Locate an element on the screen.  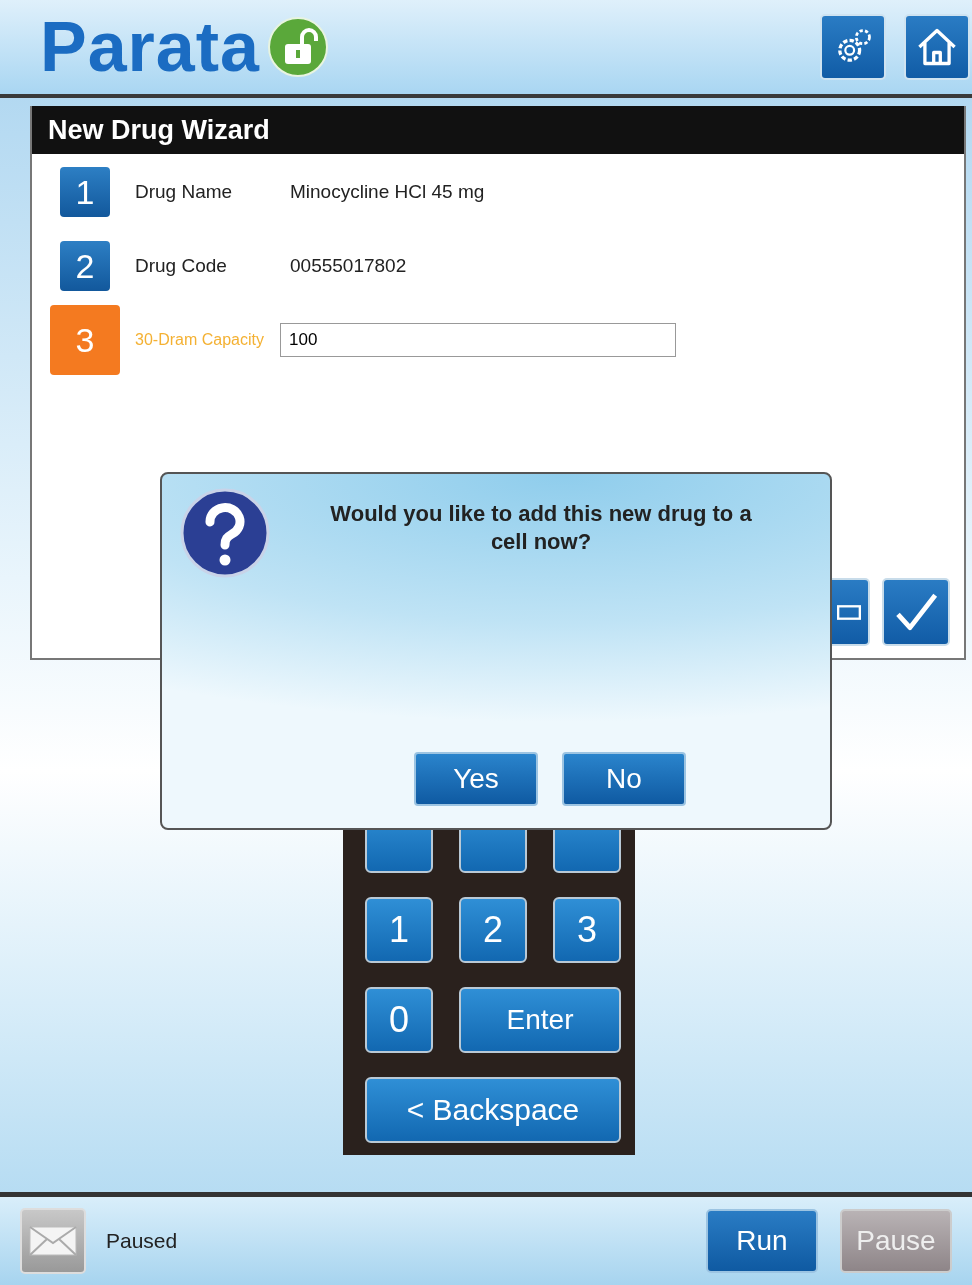
message-button is located at coordinates (53, 1241).